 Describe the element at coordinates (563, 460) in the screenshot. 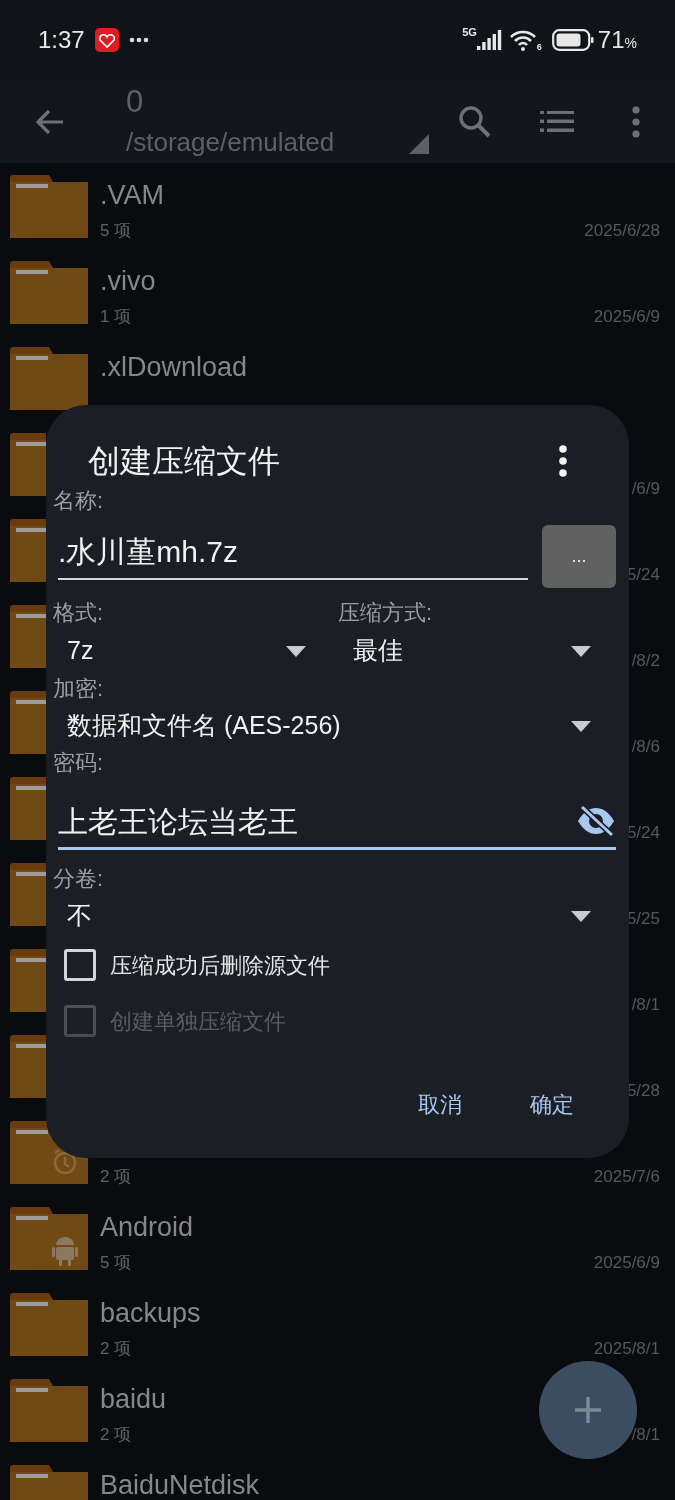

I see `more-options-icon` at that location.